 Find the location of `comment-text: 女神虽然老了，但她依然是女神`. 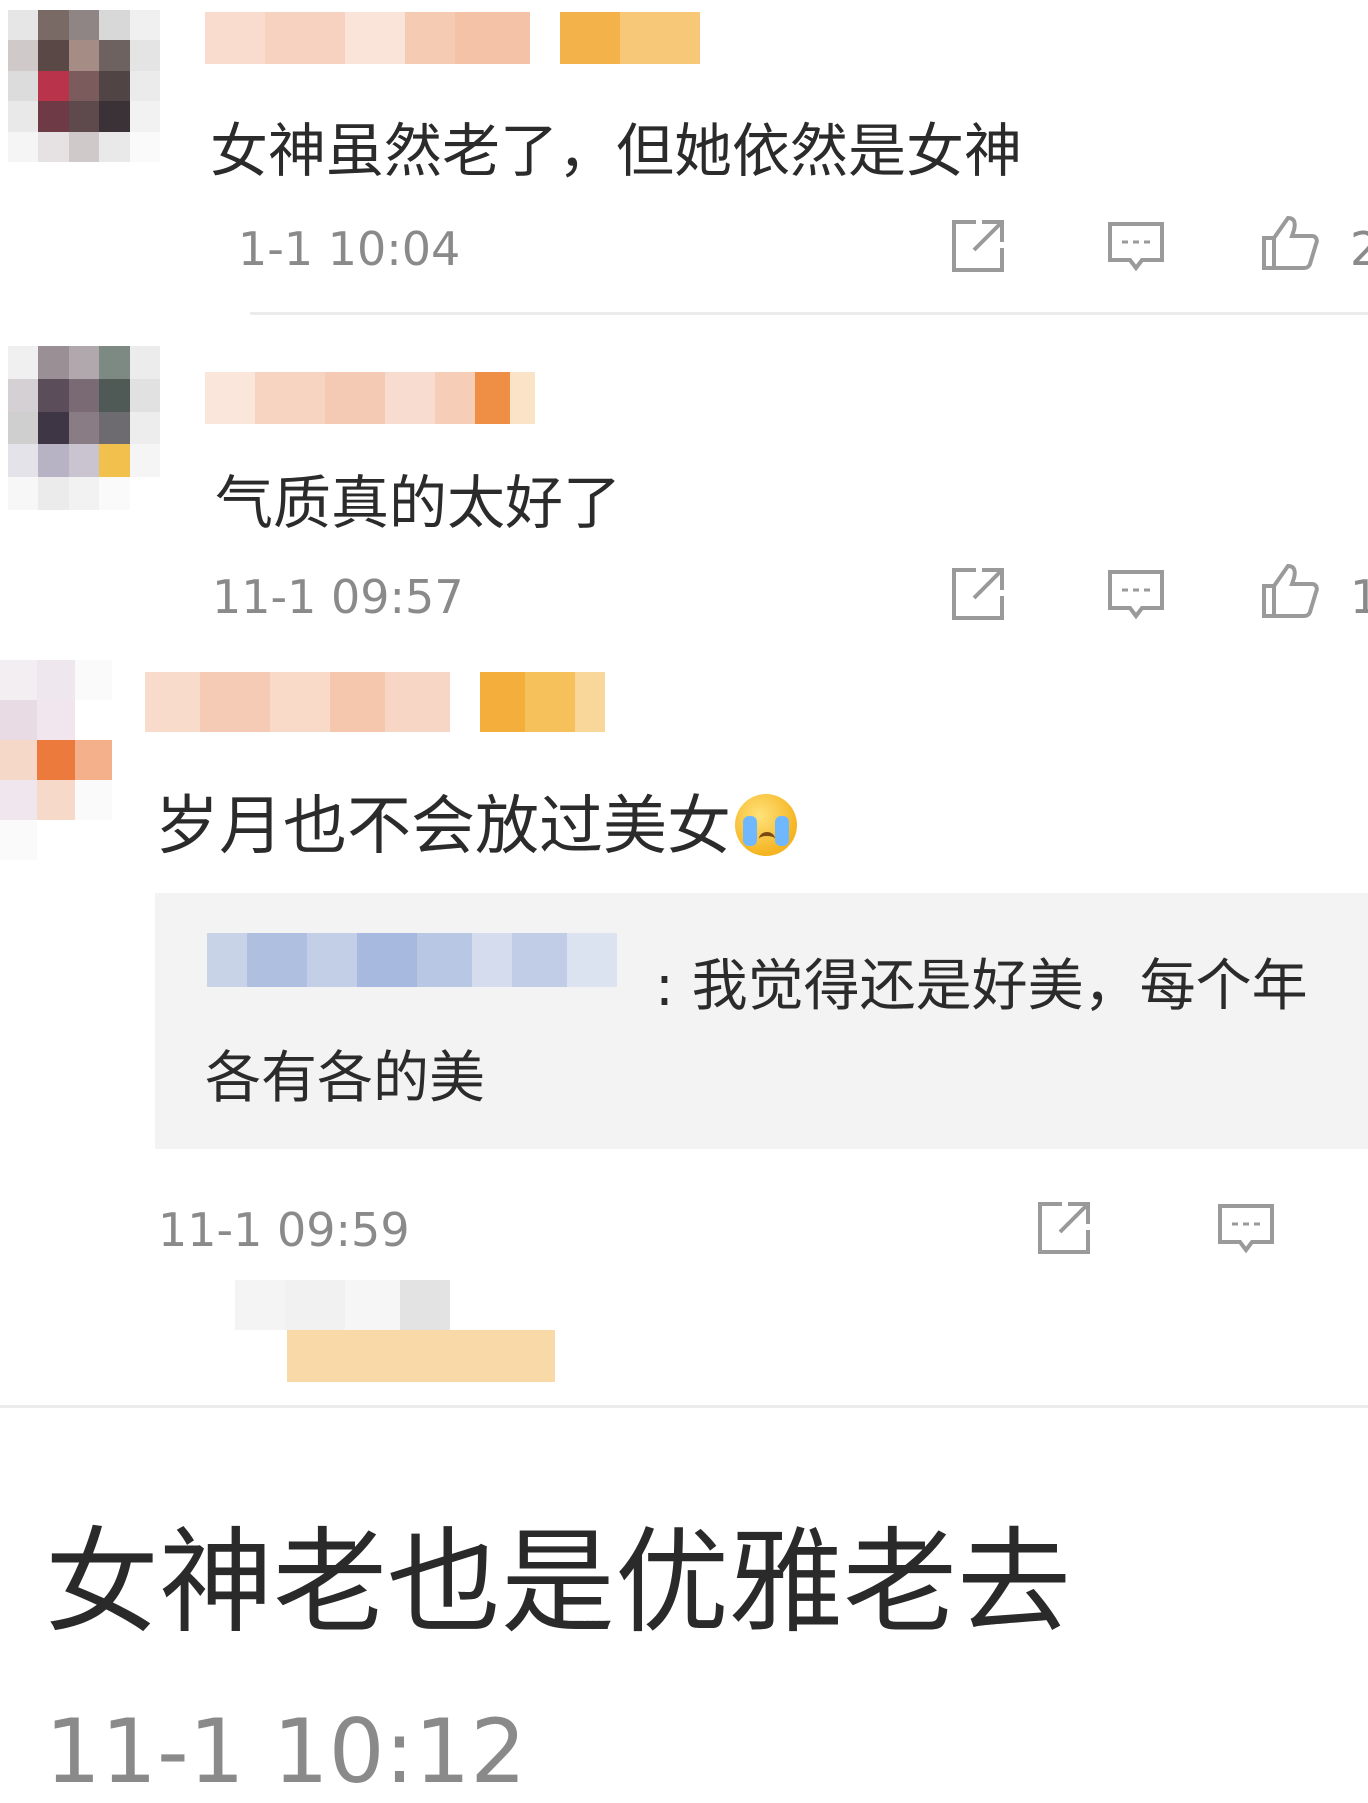

comment-text: 女神虽然老了，但她依然是女神 is located at coordinates (616, 151).